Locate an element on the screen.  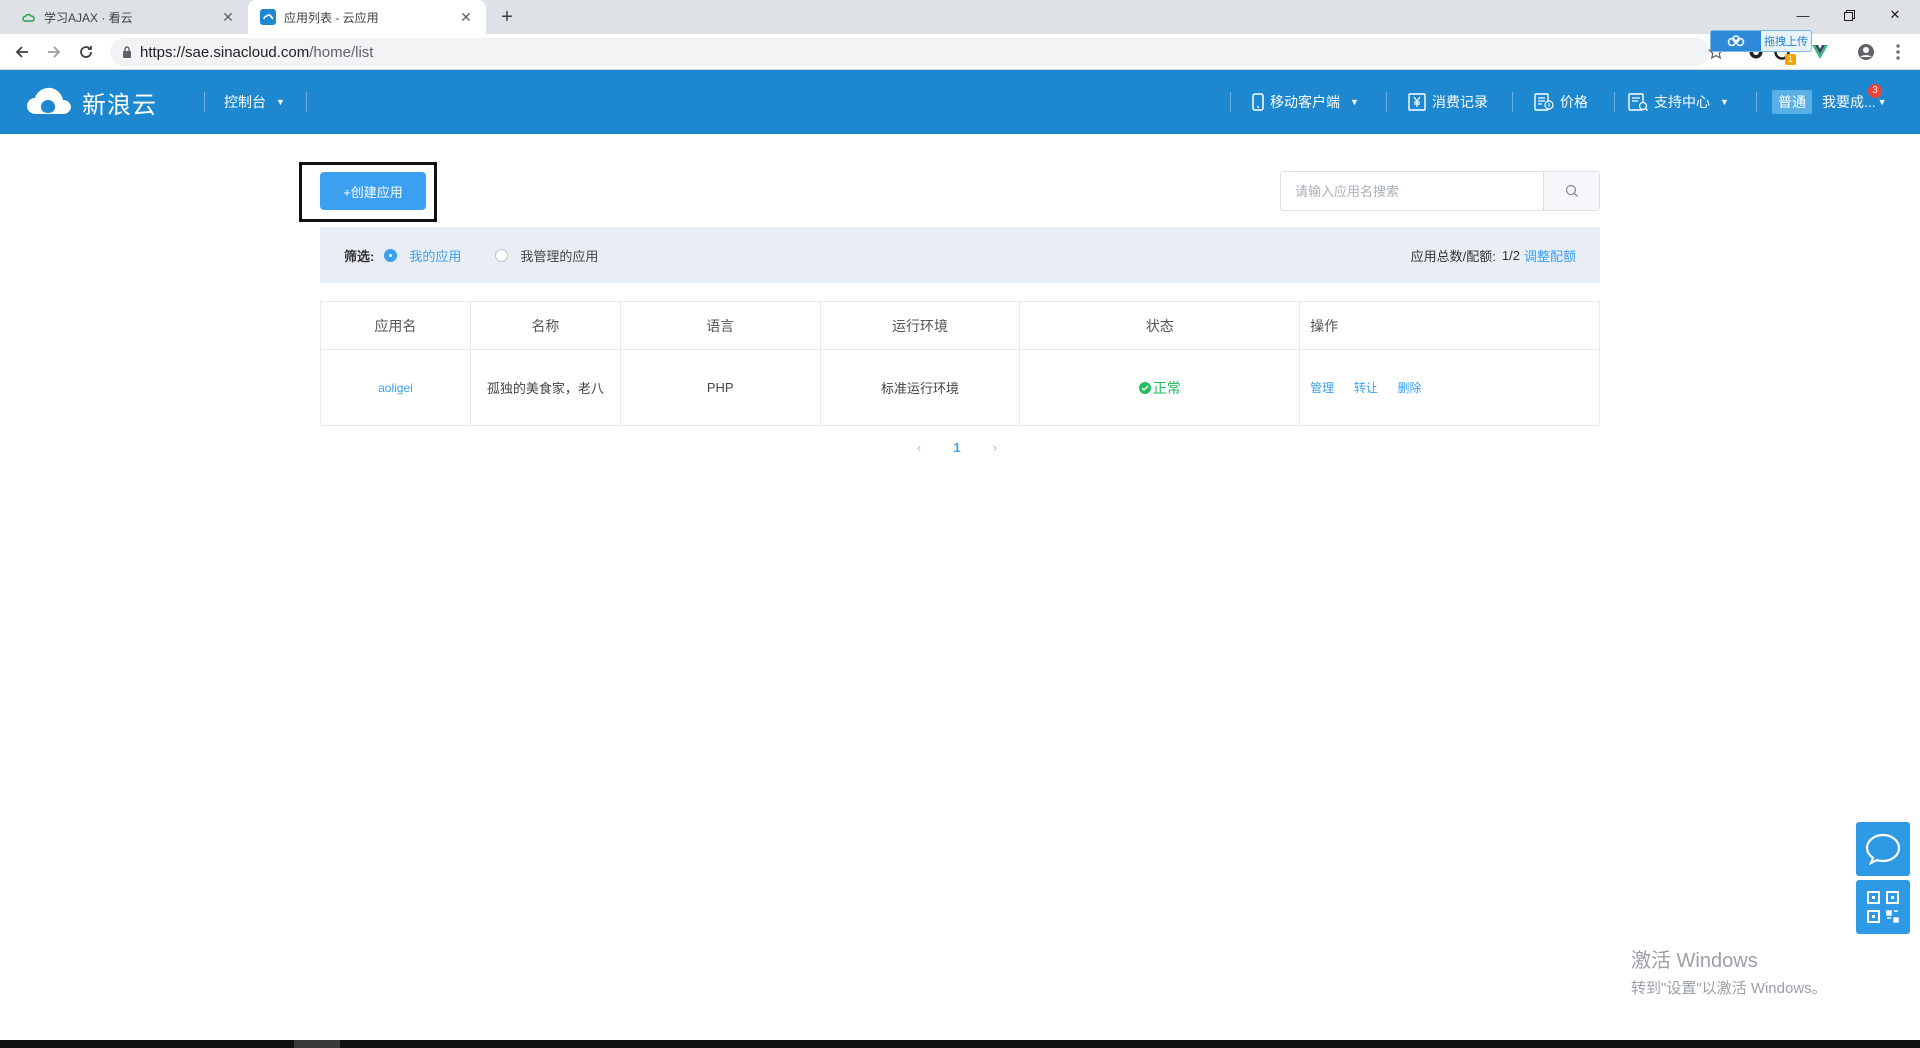
address-bar: https://sae.sinacloud.com/home/list 1 is located at coordinates (960, 52).